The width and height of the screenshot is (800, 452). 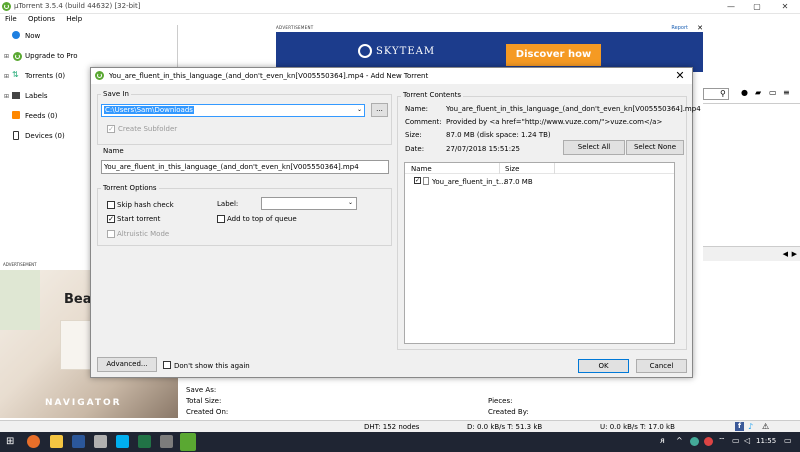 What do you see at coordinates (417, 180) in the screenshot?
I see `file-checkbox: ✓` at bounding box center [417, 180].